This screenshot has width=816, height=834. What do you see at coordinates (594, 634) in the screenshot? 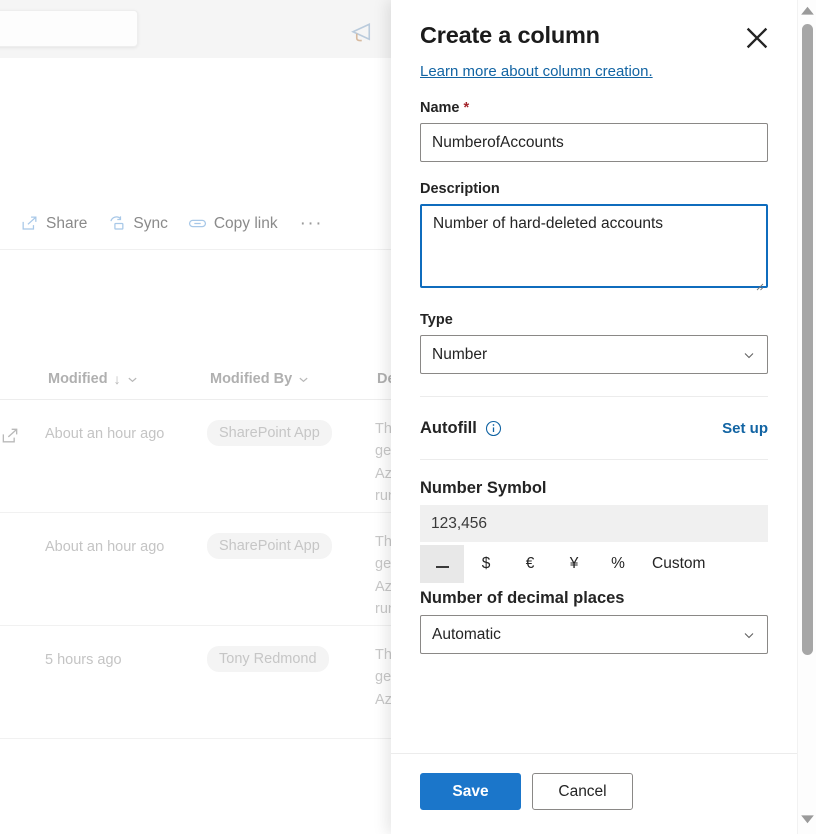
I see `decimal-places-select: Automatic` at bounding box center [594, 634].